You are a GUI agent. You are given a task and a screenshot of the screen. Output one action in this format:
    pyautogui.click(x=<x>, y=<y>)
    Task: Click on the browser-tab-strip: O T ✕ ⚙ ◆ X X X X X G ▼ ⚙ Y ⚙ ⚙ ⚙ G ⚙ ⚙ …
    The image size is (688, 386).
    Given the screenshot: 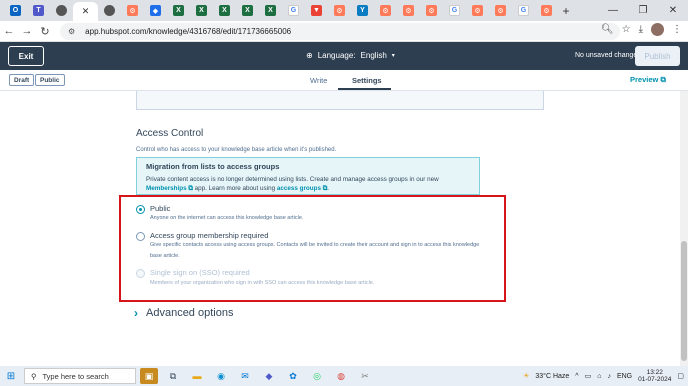 What is the action you would take?
    pyautogui.click(x=344, y=10)
    